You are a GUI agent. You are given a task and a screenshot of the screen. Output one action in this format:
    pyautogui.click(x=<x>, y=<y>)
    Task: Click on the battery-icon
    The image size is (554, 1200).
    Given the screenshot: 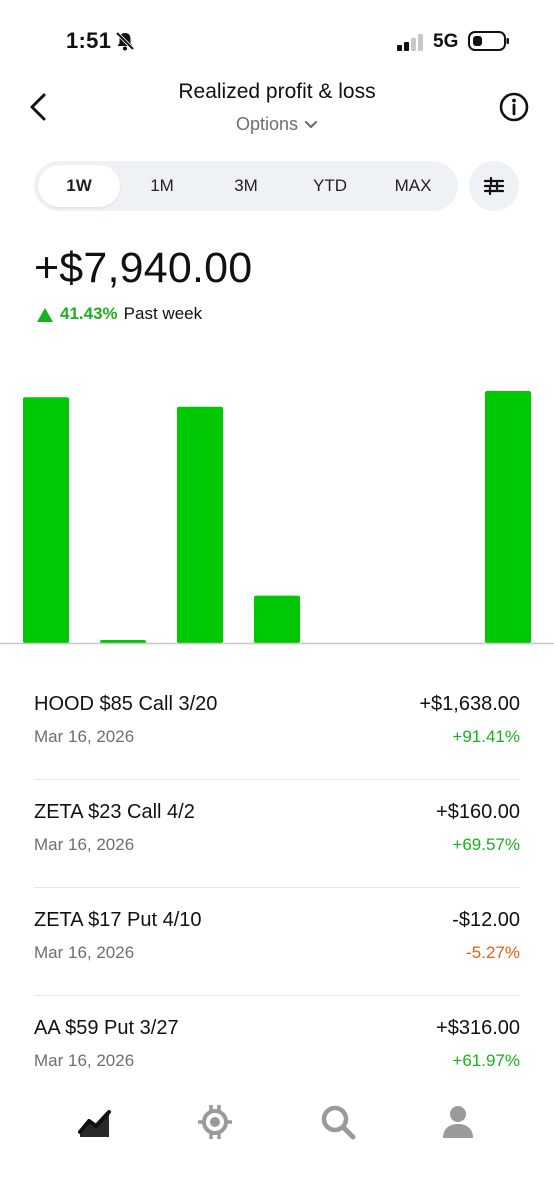 What is the action you would take?
    pyautogui.click(x=488, y=41)
    